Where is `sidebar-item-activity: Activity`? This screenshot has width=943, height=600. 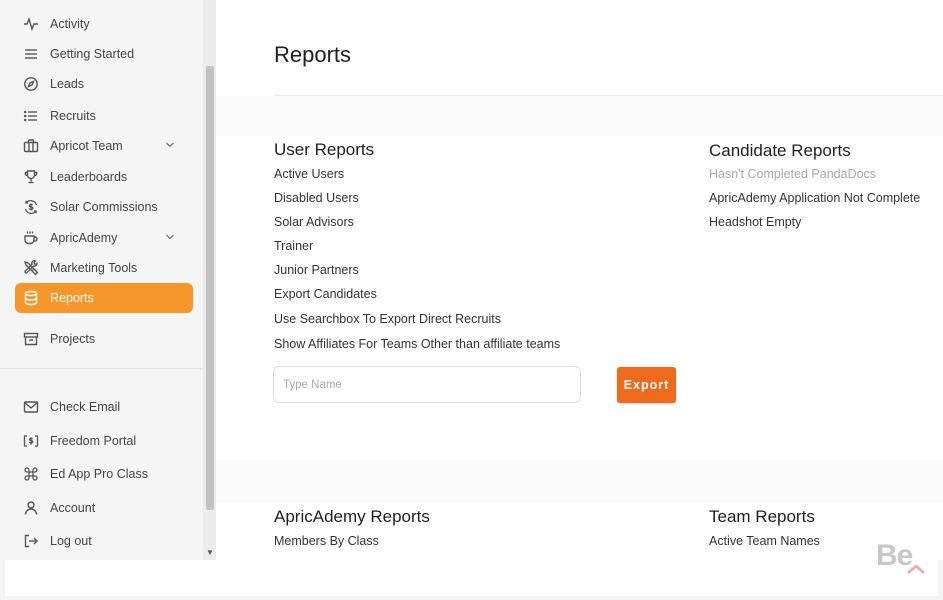 sidebar-item-activity: Activity is located at coordinates (104, 24).